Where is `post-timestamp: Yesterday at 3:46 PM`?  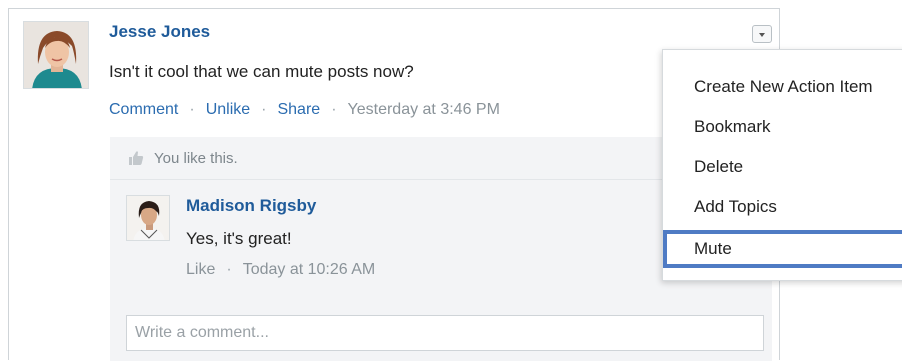
post-timestamp: Yesterday at 3:46 PM is located at coordinates (424, 109).